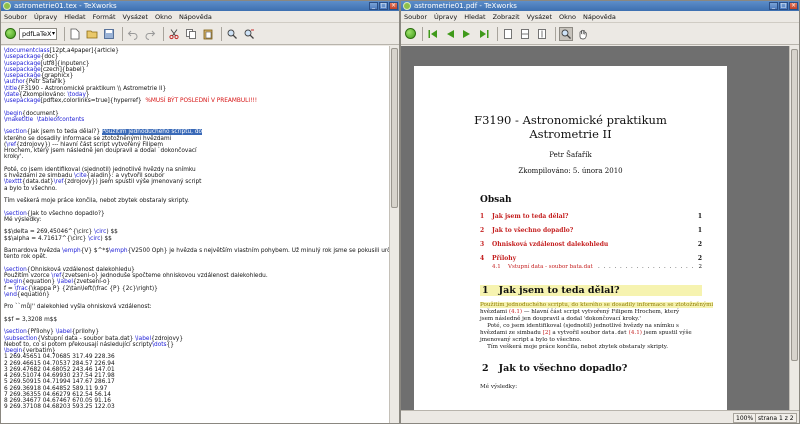 The image size is (800, 424). I want to click on citation-link: [2], so click(547, 333).